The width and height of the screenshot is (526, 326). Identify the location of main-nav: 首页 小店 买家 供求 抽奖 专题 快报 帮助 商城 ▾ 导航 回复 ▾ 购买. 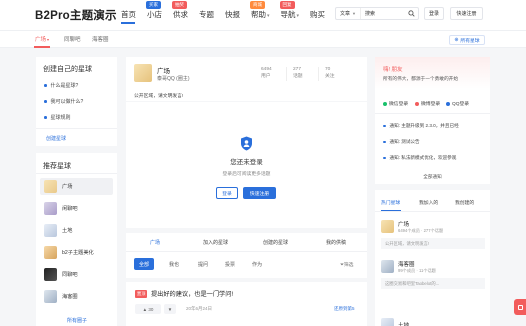
(228, 10).